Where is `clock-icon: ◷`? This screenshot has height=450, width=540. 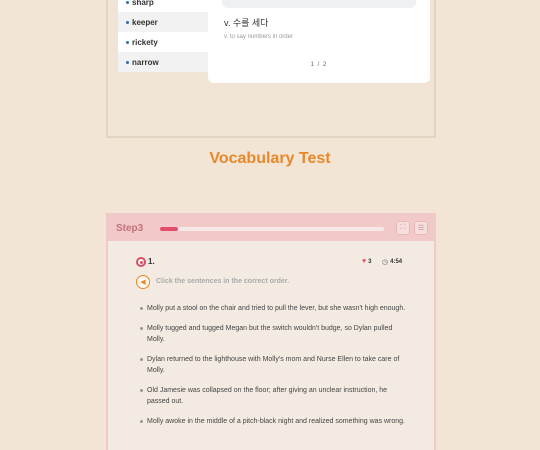
clock-icon: ◷ is located at coordinates (385, 262).